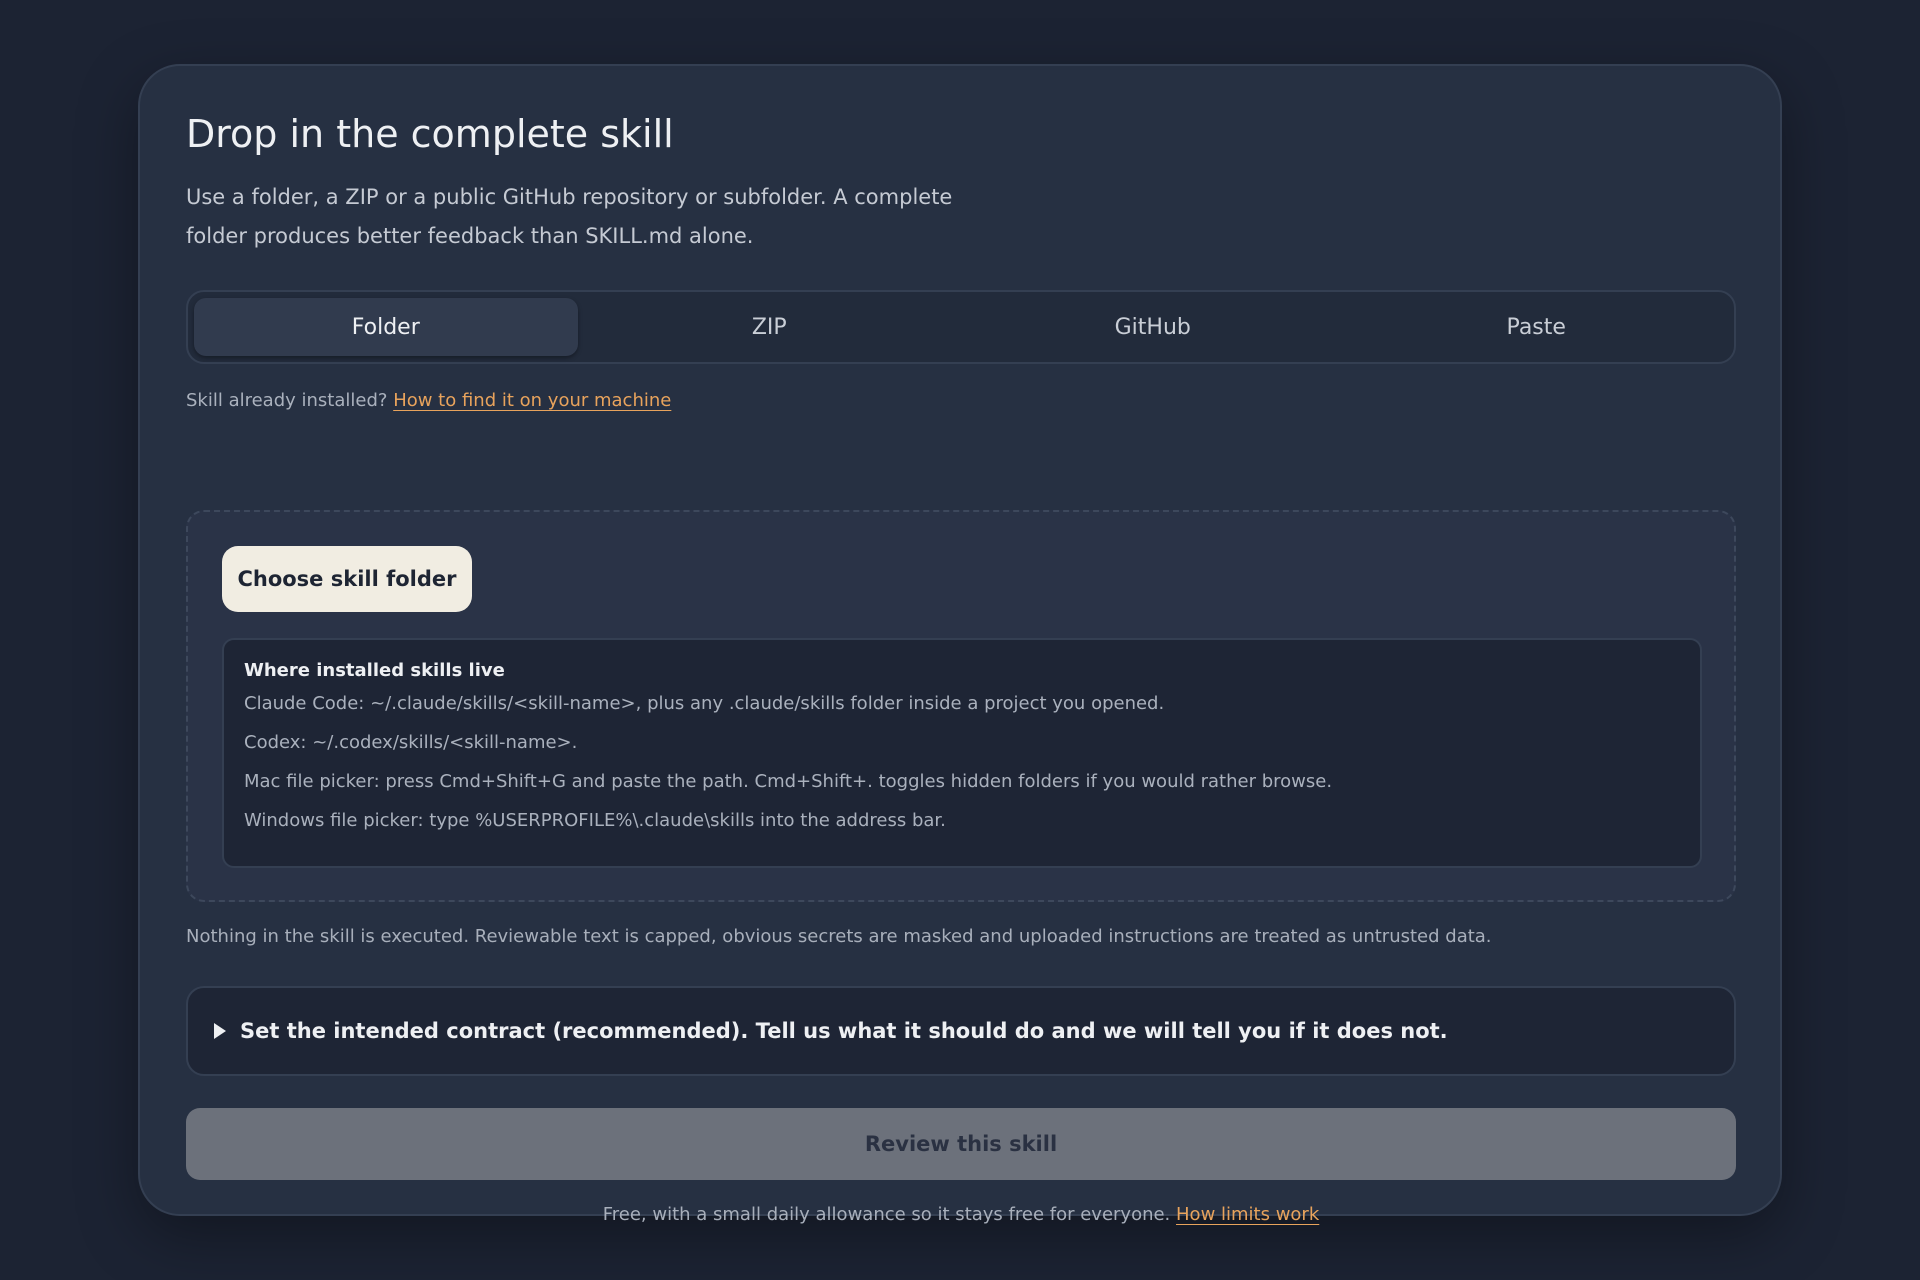  I want to click on review-skill-button: Review this skill, so click(961, 1144).